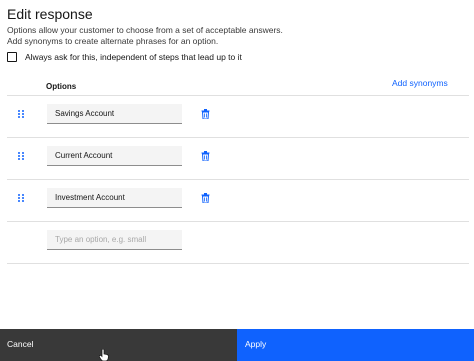  I want to click on header-divider, so click(238, 95).